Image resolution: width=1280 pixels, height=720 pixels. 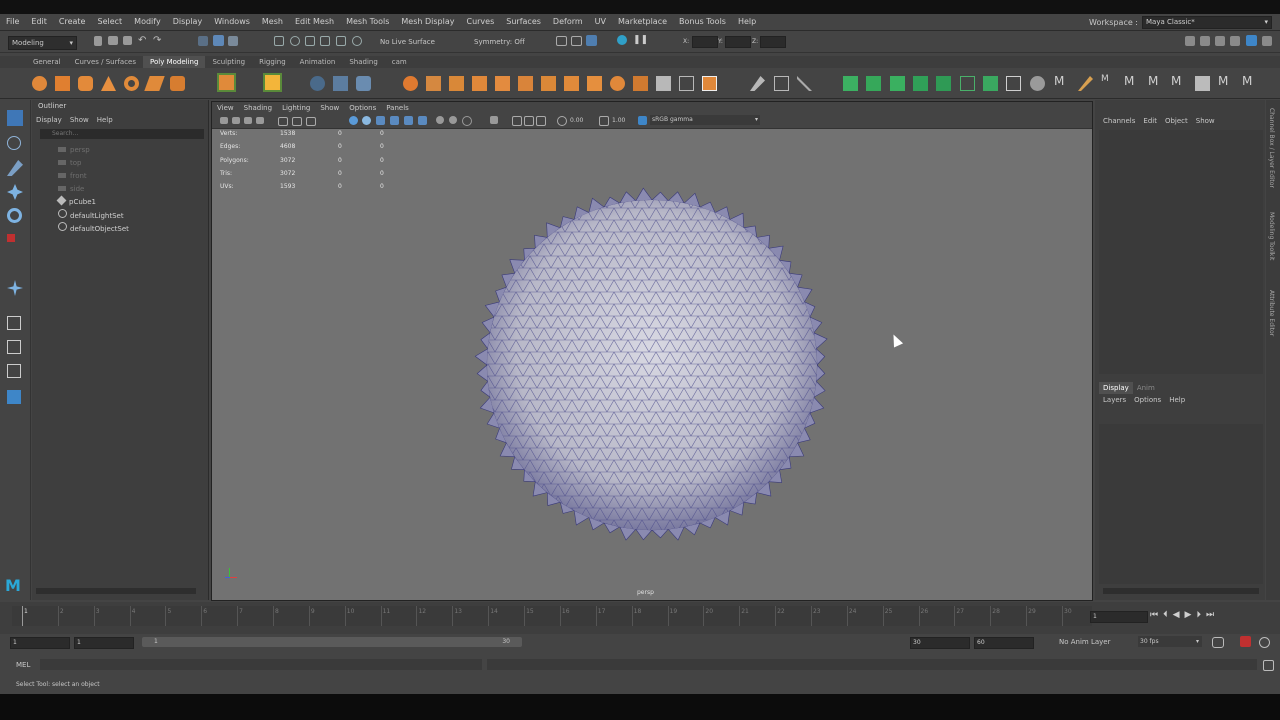 What do you see at coordinates (131, 83) in the screenshot?
I see `poly-torus-icon` at bounding box center [131, 83].